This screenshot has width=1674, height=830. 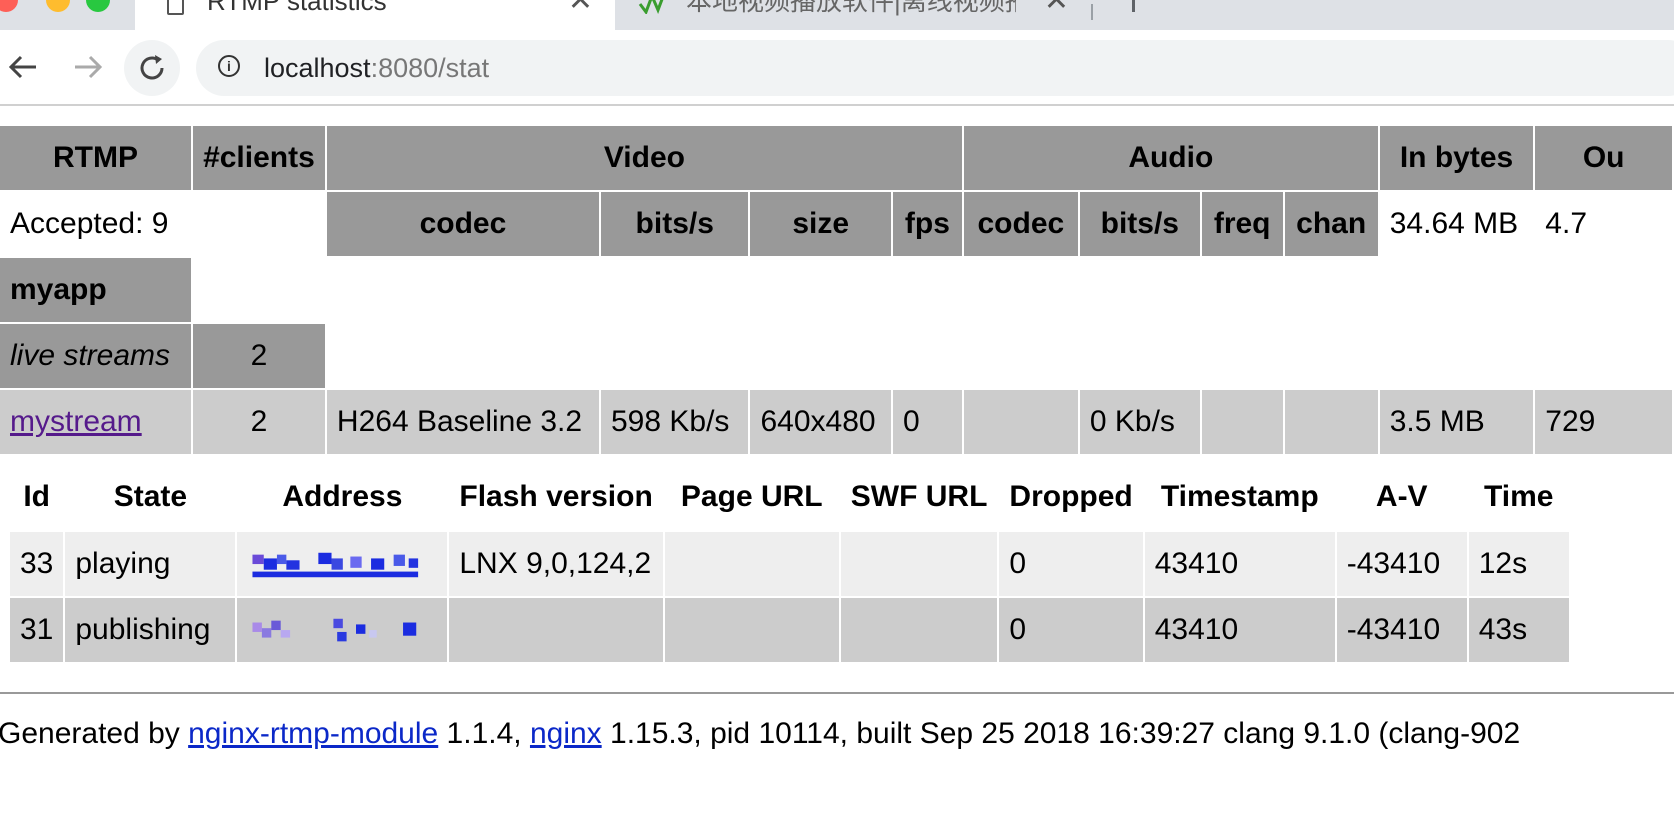 What do you see at coordinates (644, 158) in the screenshot?
I see `video-header: Video` at bounding box center [644, 158].